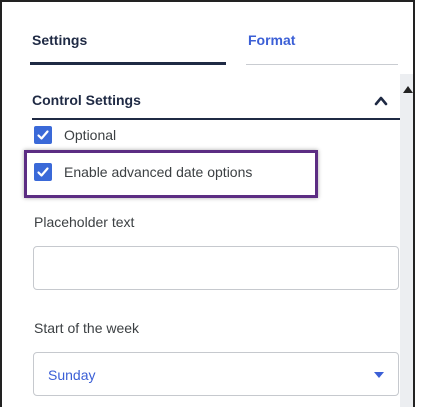 The height and width of the screenshot is (407, 427). What do you see at coordinates (379, 375) in the screenshot?
I see `dropdown-caret-icon` at bounding box center [379, 375].